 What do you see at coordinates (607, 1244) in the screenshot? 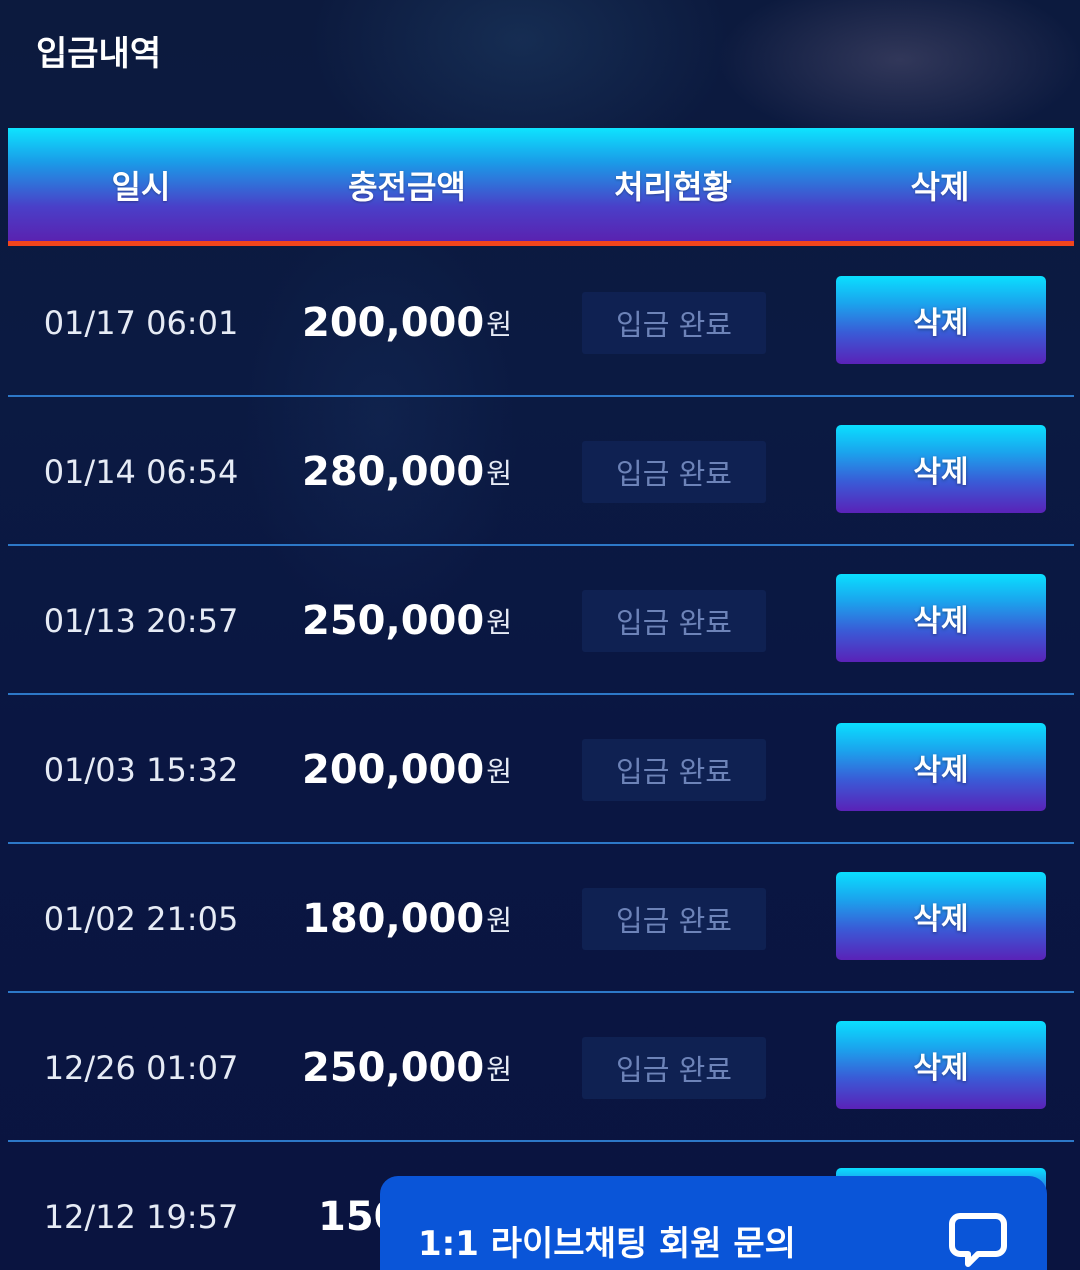
I see `live-chat-label: 1:1 라이브채팅 회원 문의` at bounding box center [607, 1244].